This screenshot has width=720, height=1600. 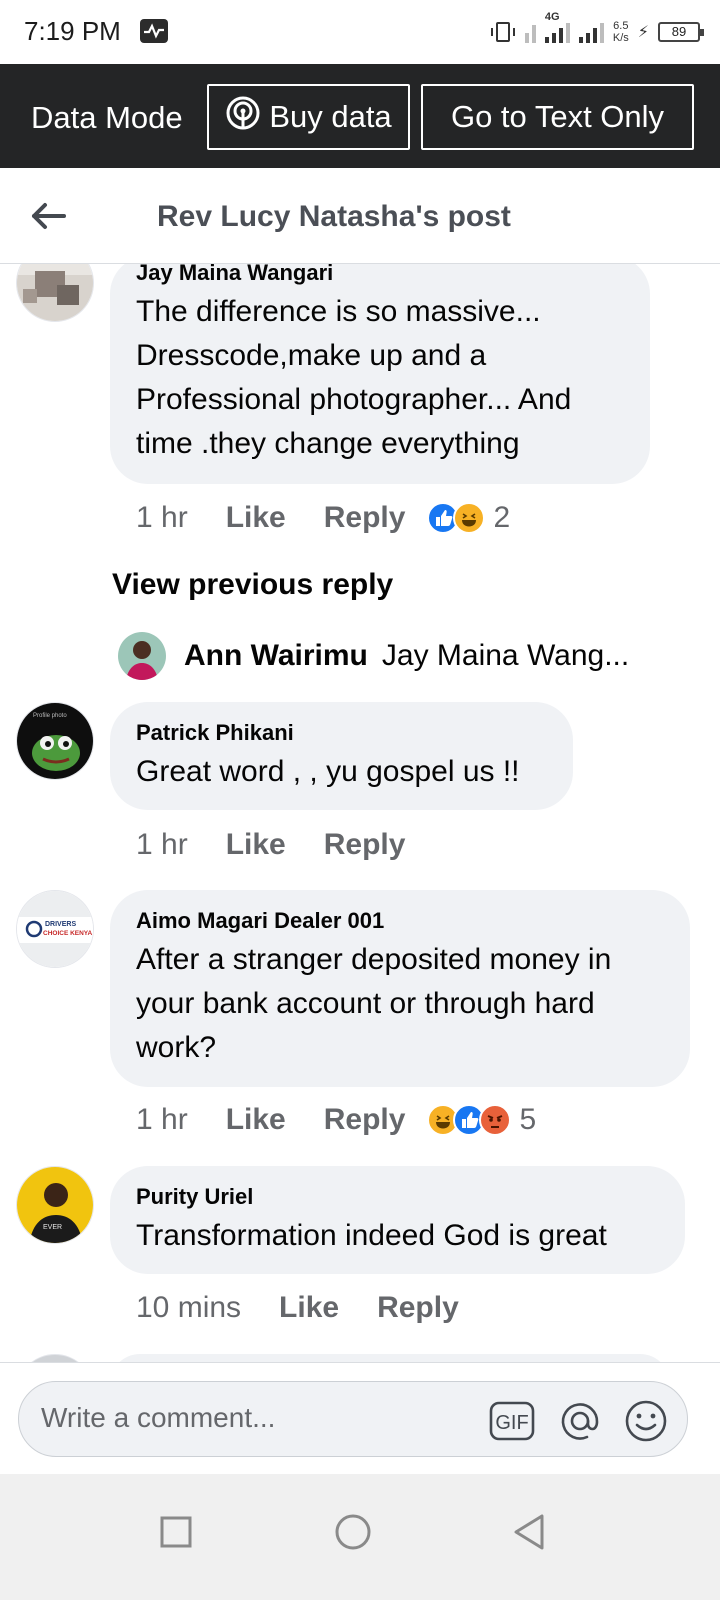 What do you see at coordinates (55, 741) in the screenshot?
I see `avatar-patrick: Profile photo` at bounding box center [55, 741].